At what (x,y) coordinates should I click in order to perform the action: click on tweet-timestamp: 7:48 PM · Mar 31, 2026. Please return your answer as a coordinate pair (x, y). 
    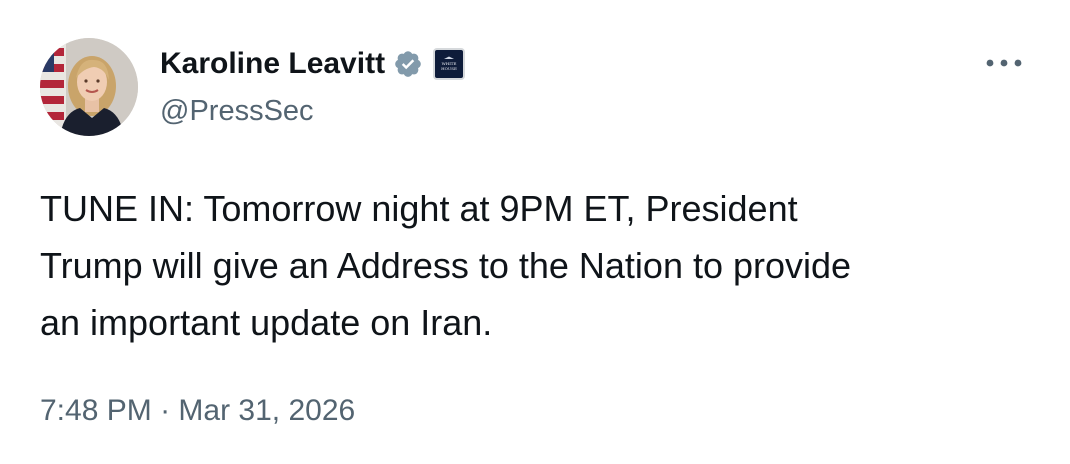
    Looking at the image, I should click on (197, 411).